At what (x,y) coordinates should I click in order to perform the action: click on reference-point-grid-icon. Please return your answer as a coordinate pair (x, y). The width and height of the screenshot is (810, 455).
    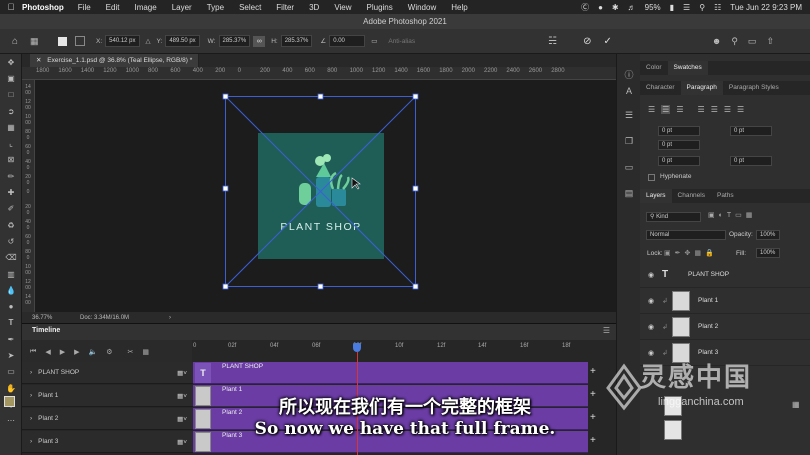
    Looking at the image, I should click on (80, 41).